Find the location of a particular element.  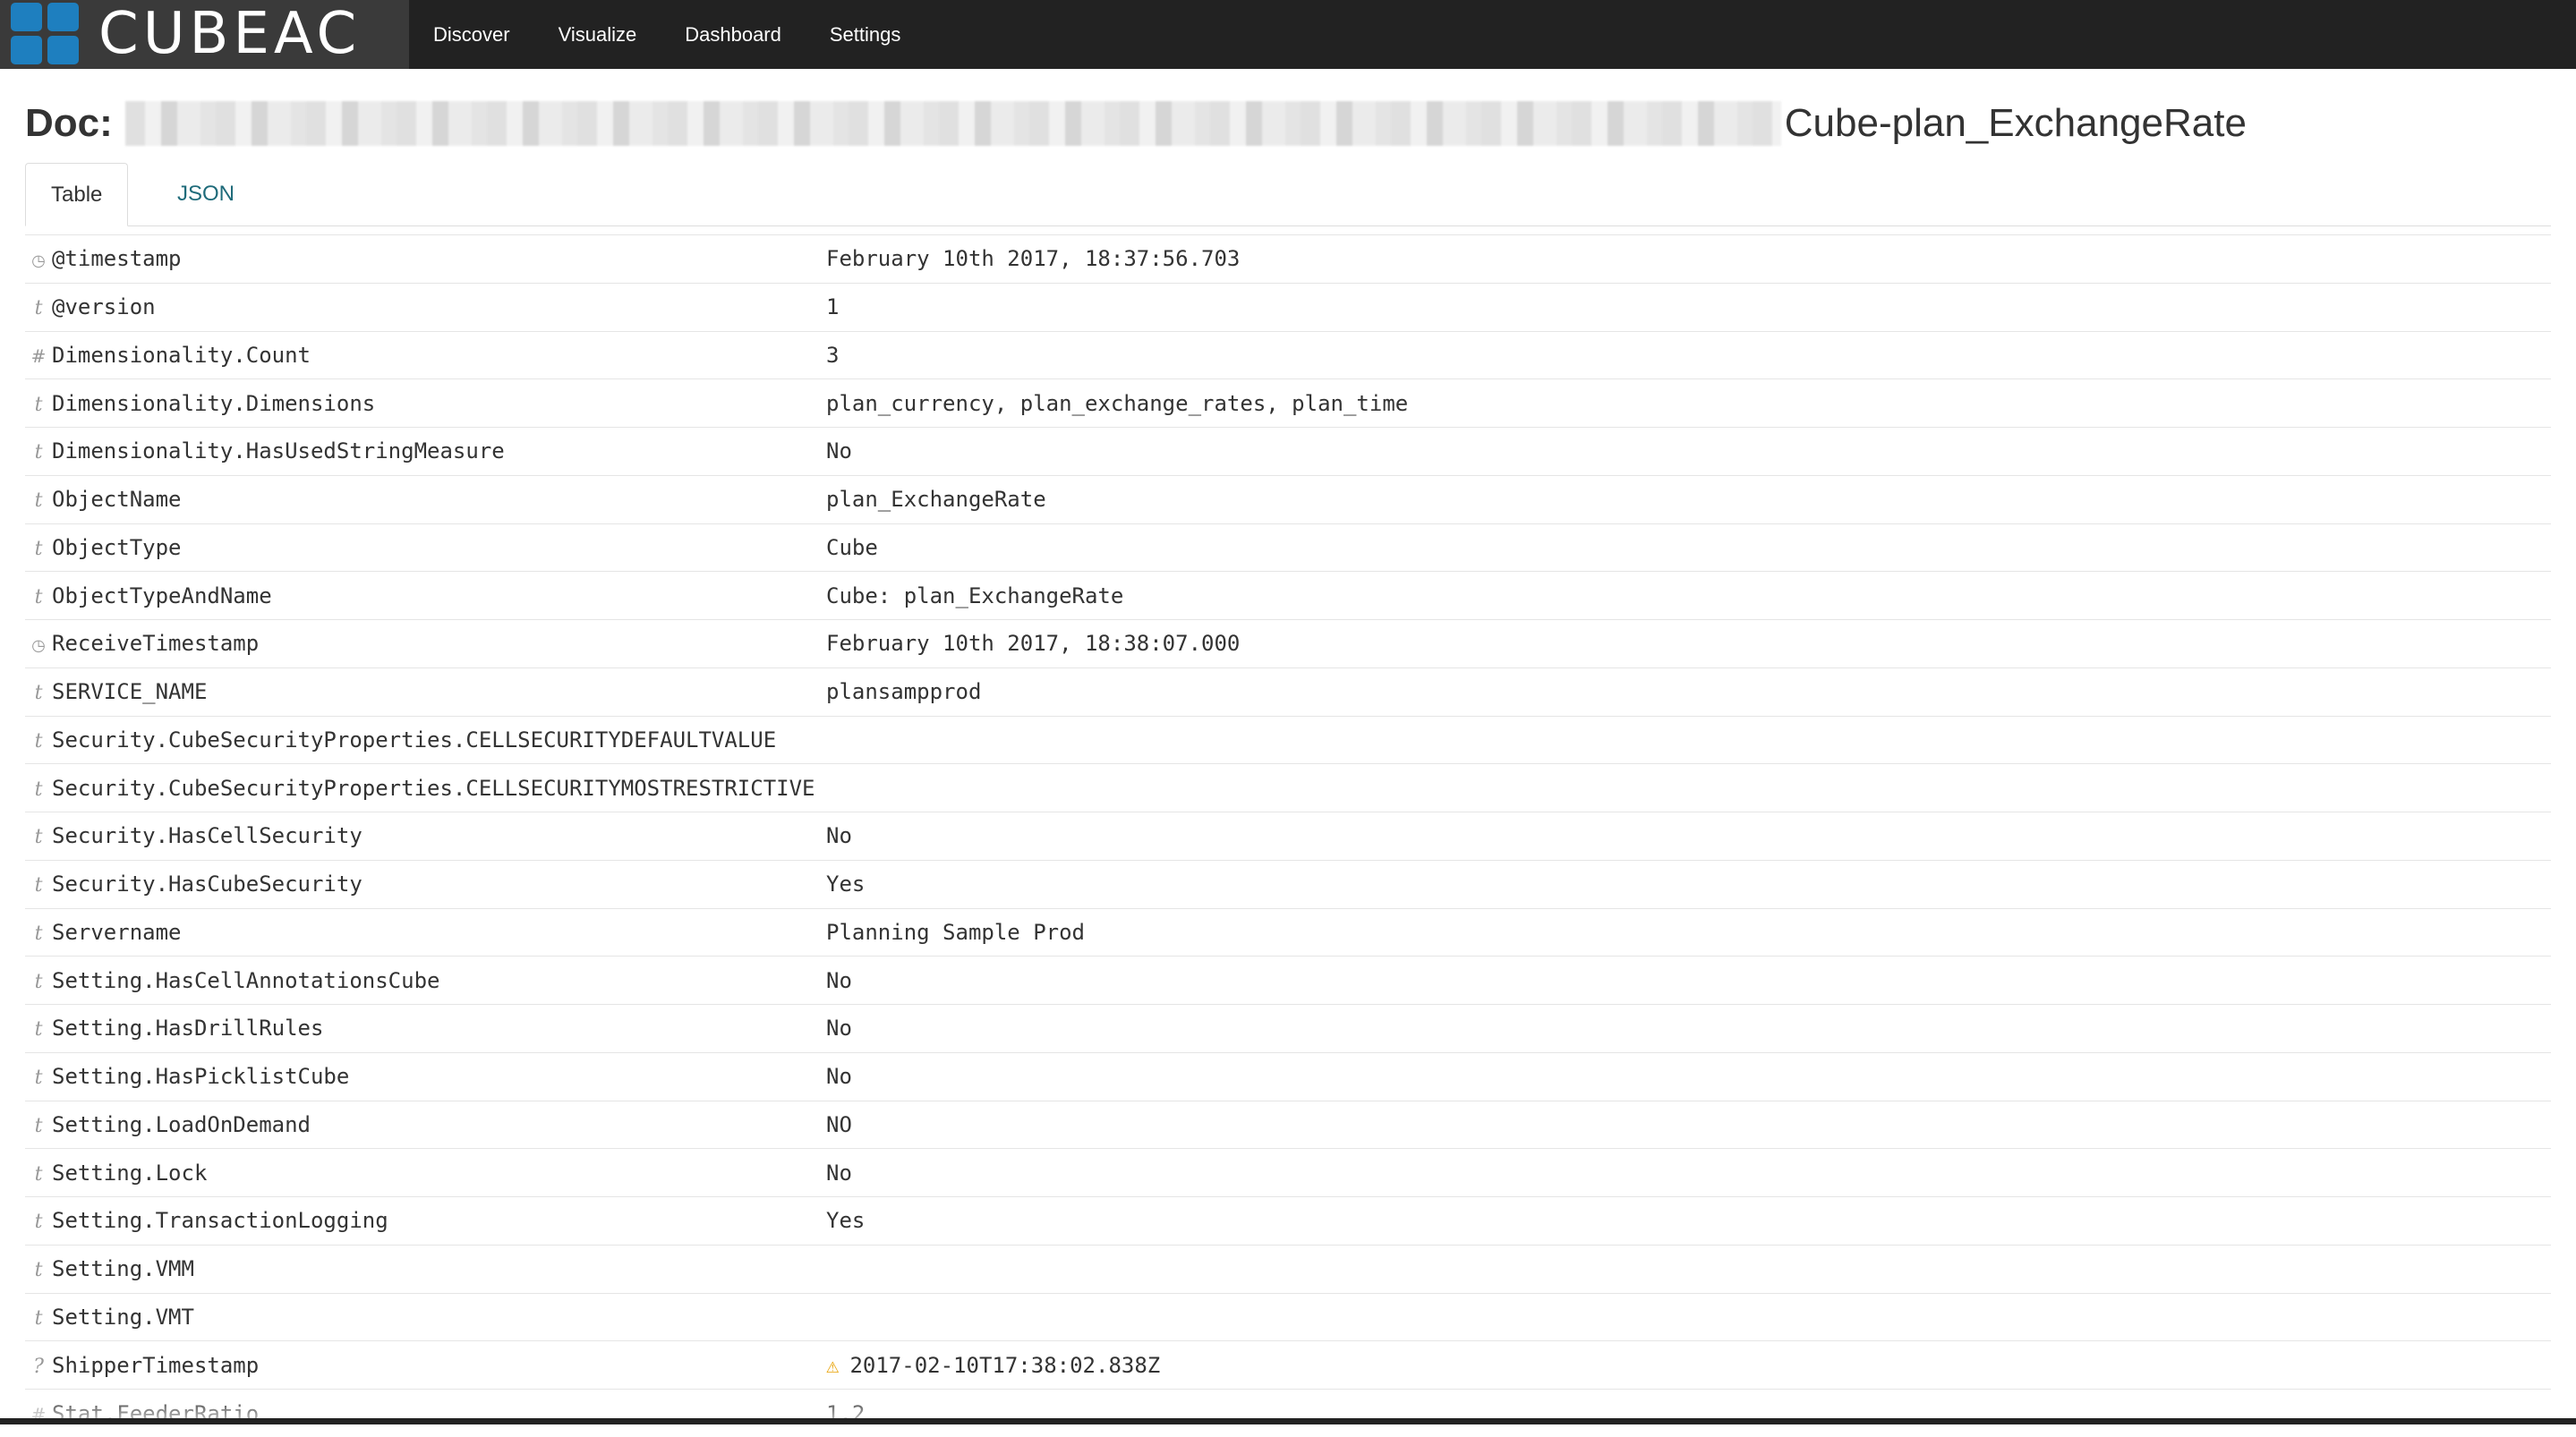

table-row: tSetting.VMT is located at coordinates (1288, 1317).